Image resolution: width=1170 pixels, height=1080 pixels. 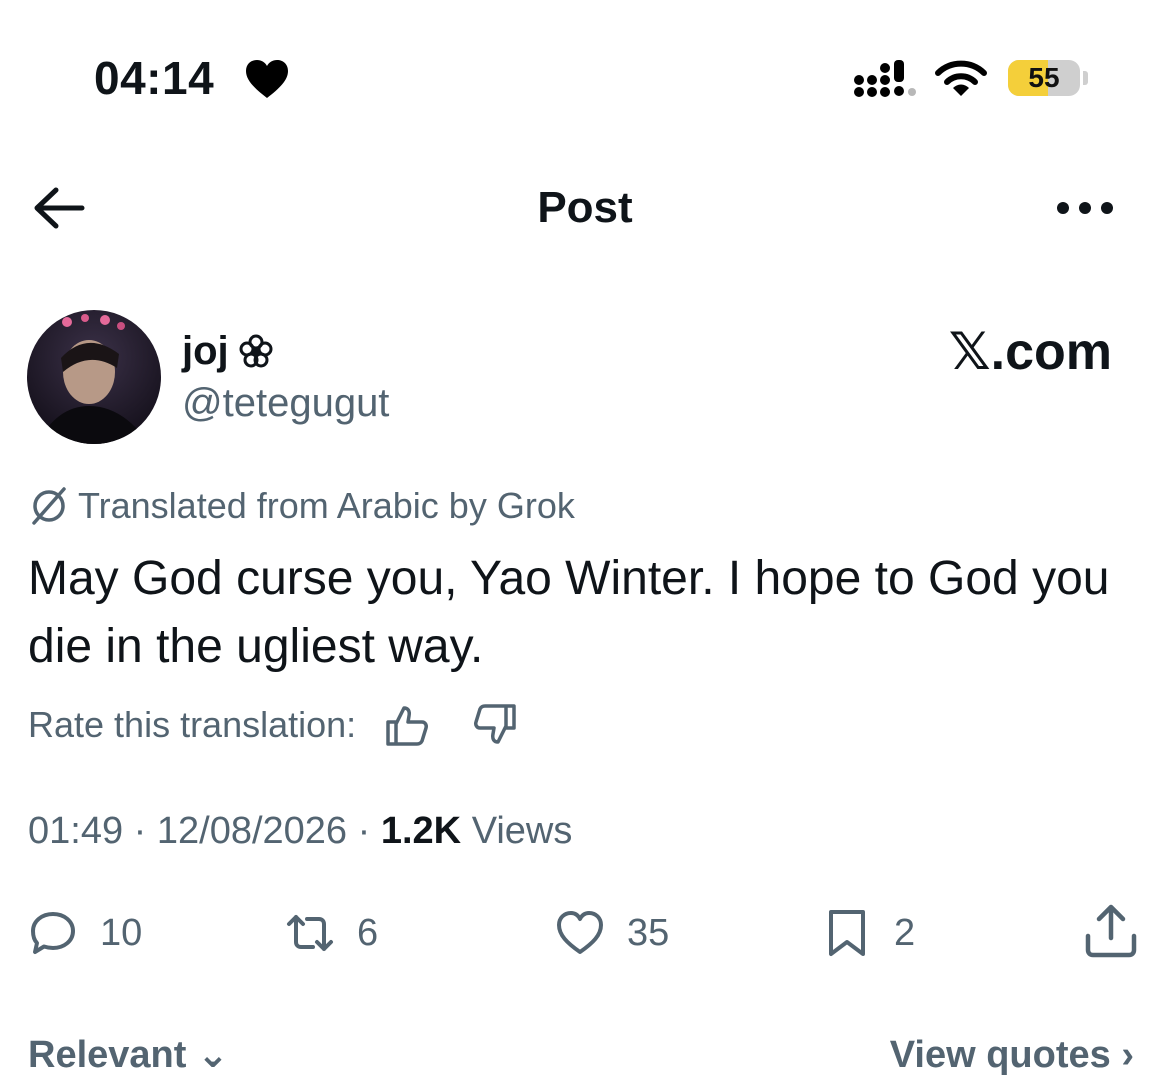 What do you see at coordinates (421, 831) in the screenshot?
I see `views-count: 1.2K` at bounding box center [421, 831].